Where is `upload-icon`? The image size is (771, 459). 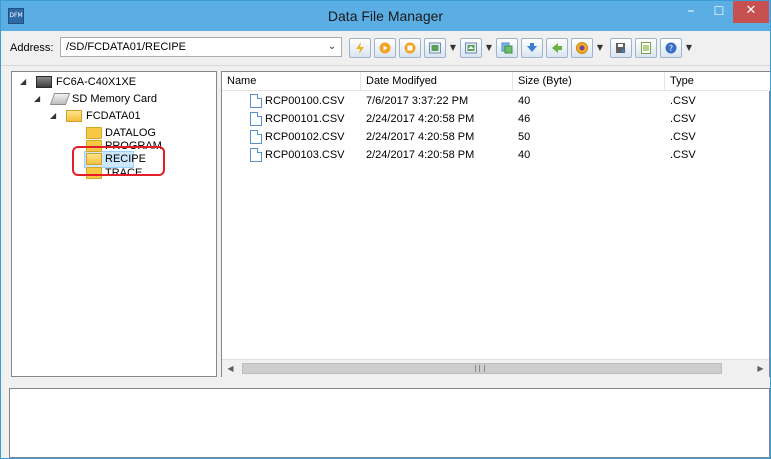 upload-icon is located at coordinates (435, 48).